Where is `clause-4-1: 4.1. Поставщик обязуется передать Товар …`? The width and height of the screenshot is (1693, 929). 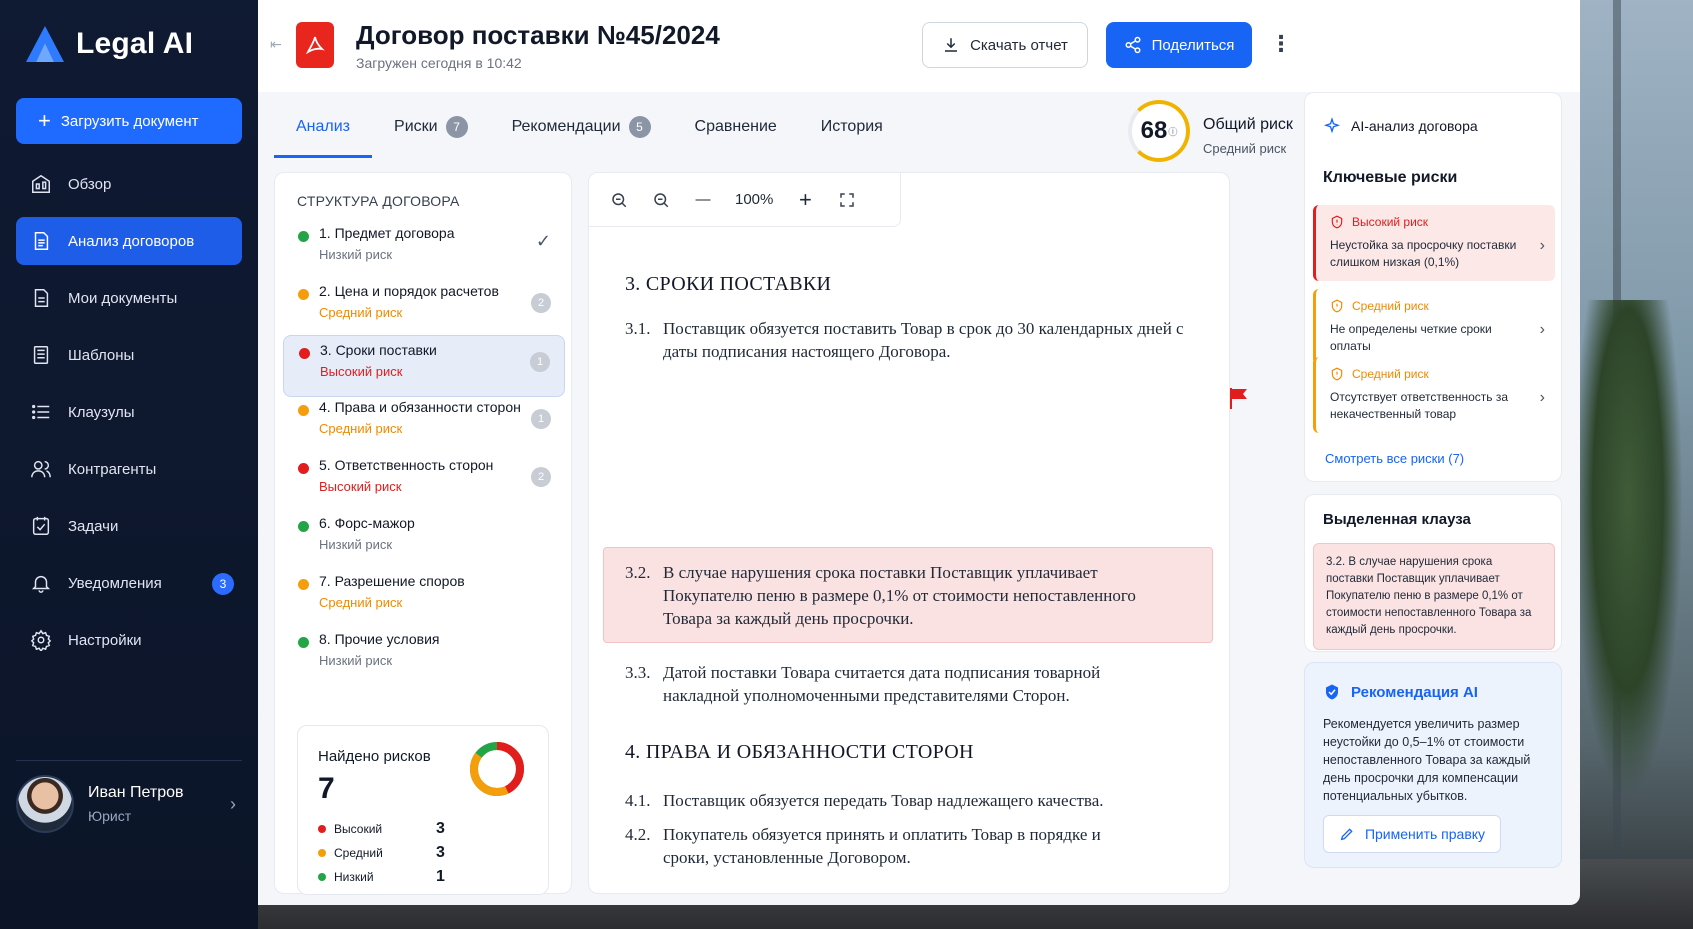
clause-4-1: 4.1. Поставщик обязуется передать Товар … is located at coordinates (915, 800).